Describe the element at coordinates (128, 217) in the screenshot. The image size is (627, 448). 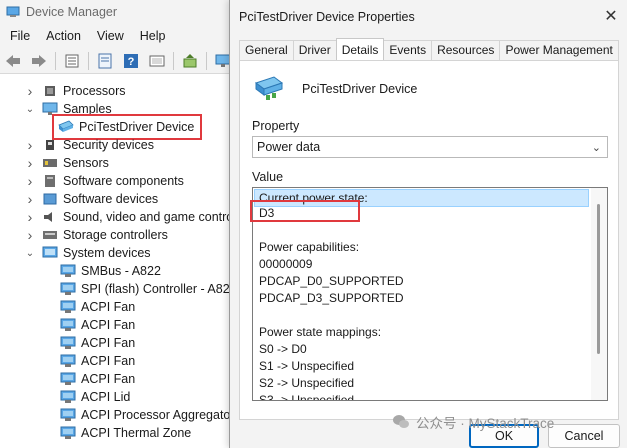
I see `tree-item: › Sound, video and game controllers` at that location.